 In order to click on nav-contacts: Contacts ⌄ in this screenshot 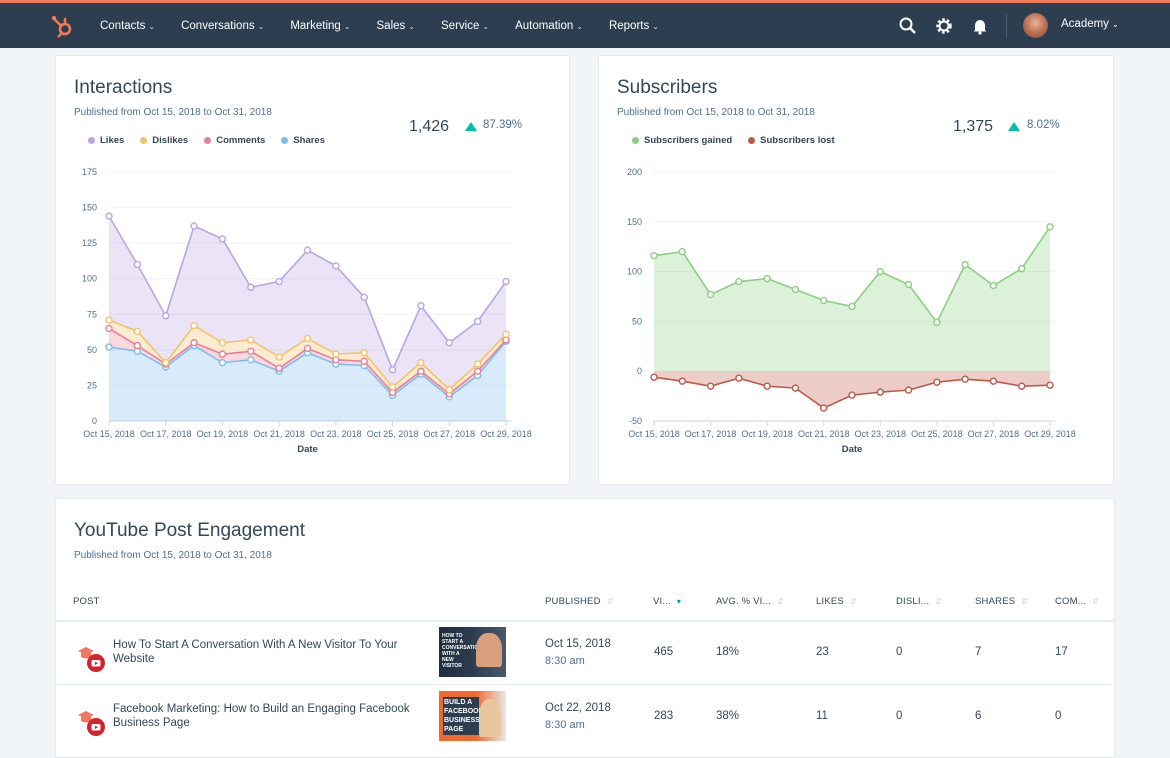, I will do `click(127, 26)`.